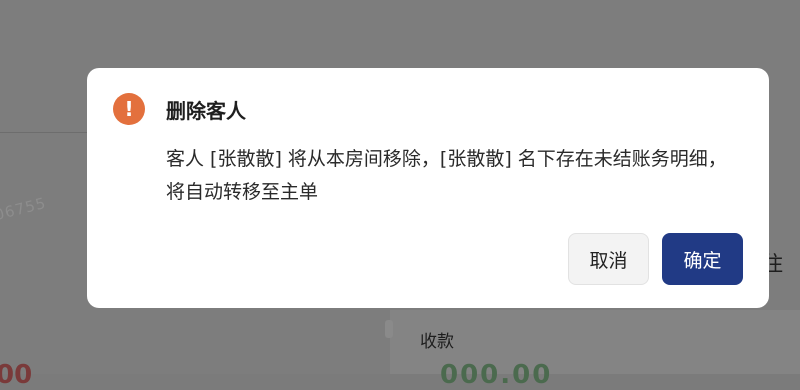 The image size is (800, 390). I want to click on background-partial-number: 06755, so click(24, 209).